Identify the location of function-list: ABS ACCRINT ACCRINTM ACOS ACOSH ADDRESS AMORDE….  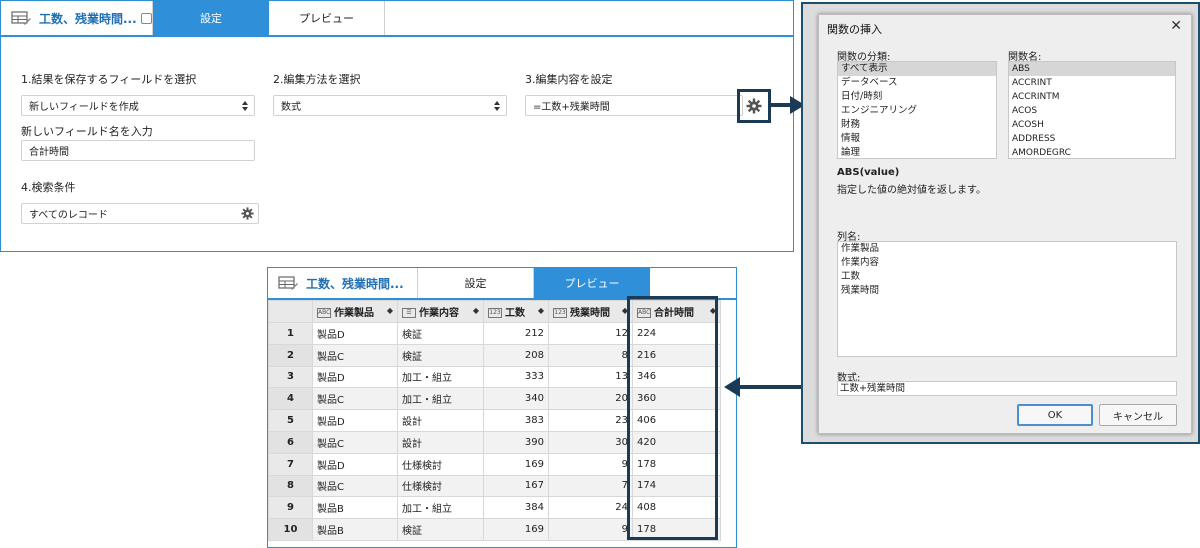
(1092, 110).